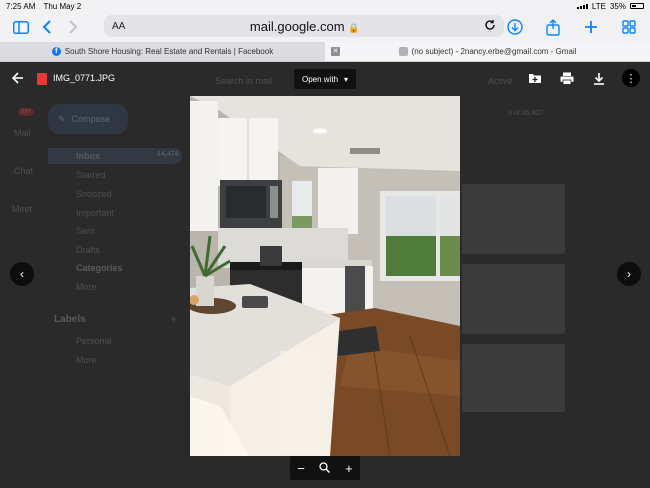 The height and width of the screenshot is (488, 650). I want to click on image-file-icon, so click(42, 79).